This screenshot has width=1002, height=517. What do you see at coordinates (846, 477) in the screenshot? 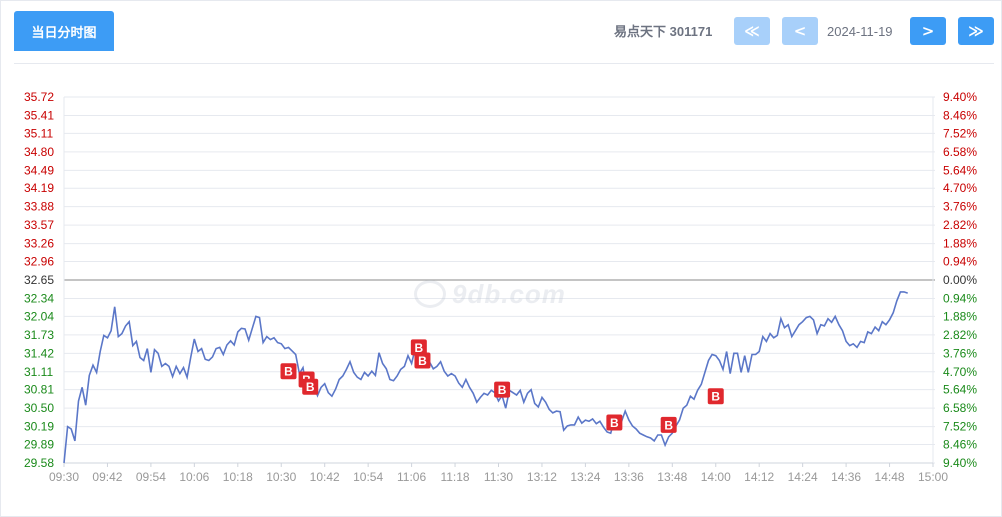
I see `time-tick-label: 14:36` at bounding box center [846, 477].